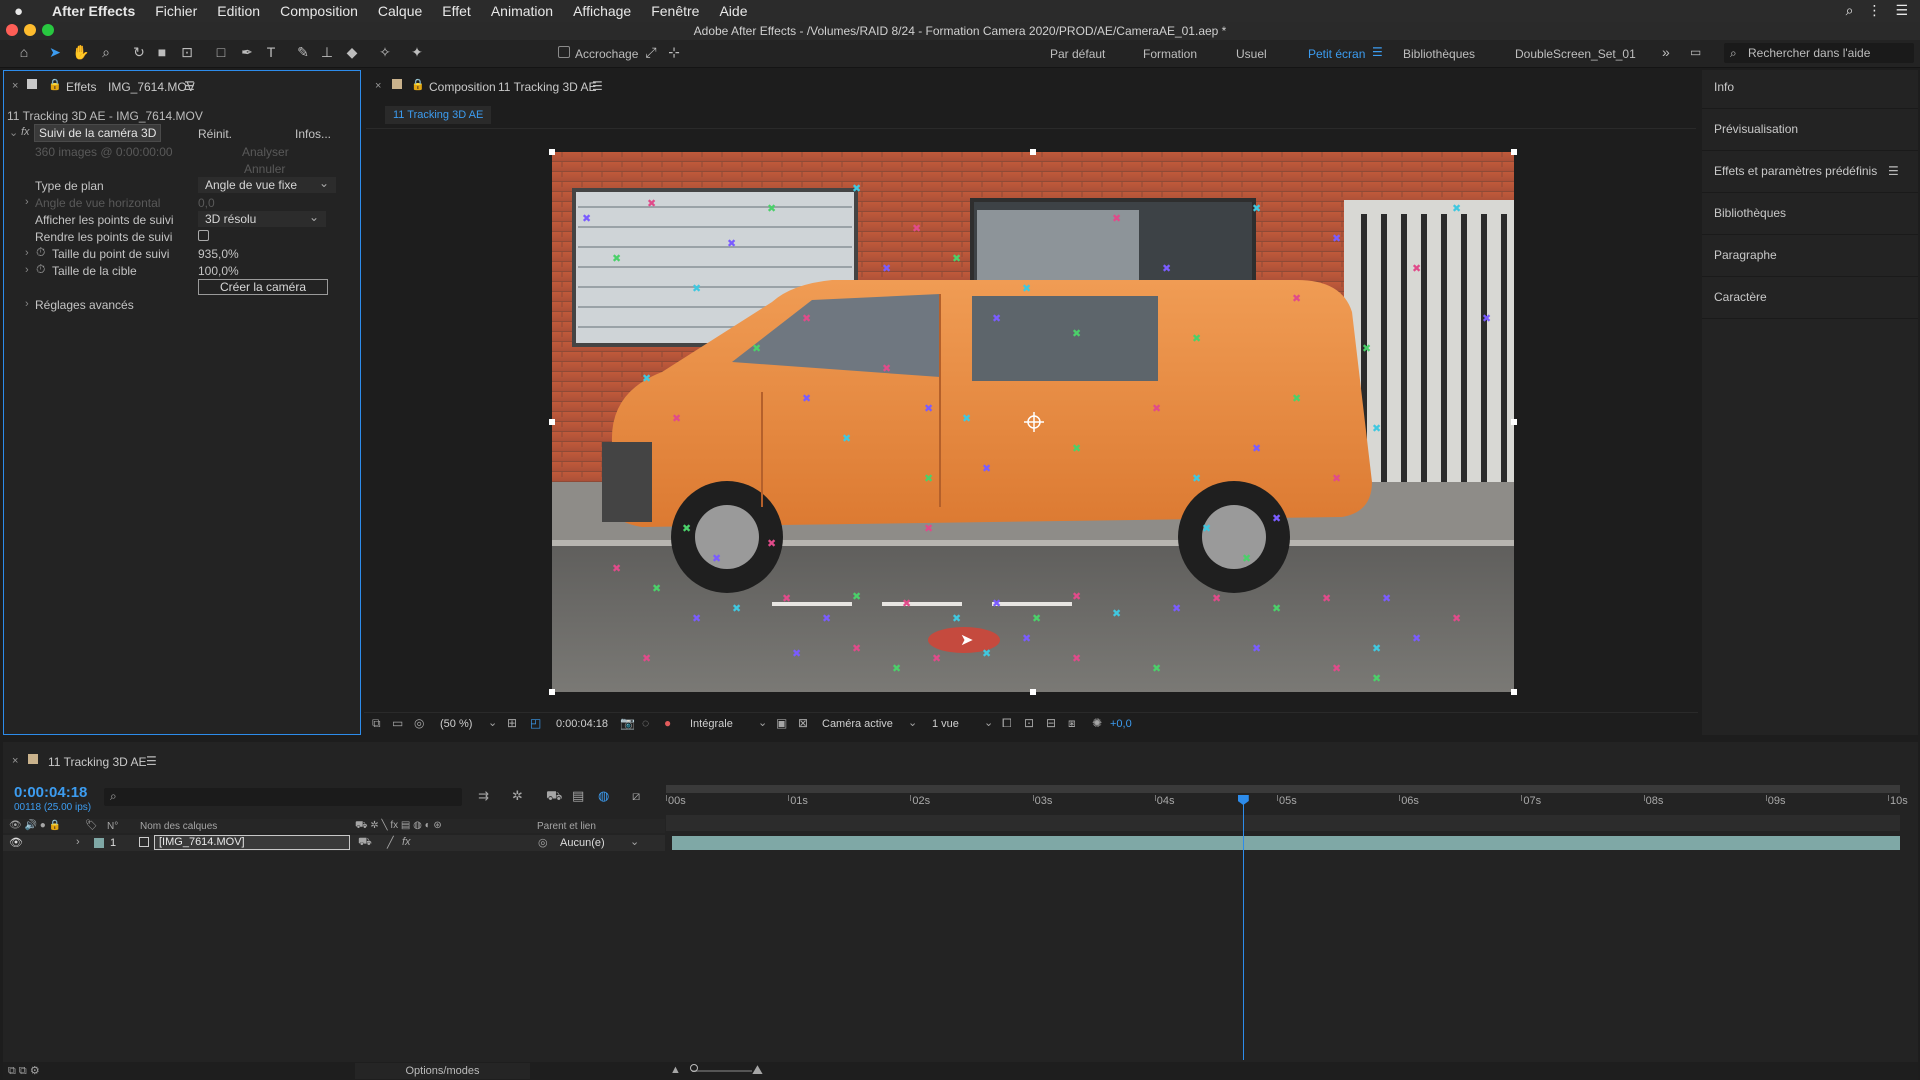  I want to click on pan-behind-tool-icon: ⊡, so click(187, 52).